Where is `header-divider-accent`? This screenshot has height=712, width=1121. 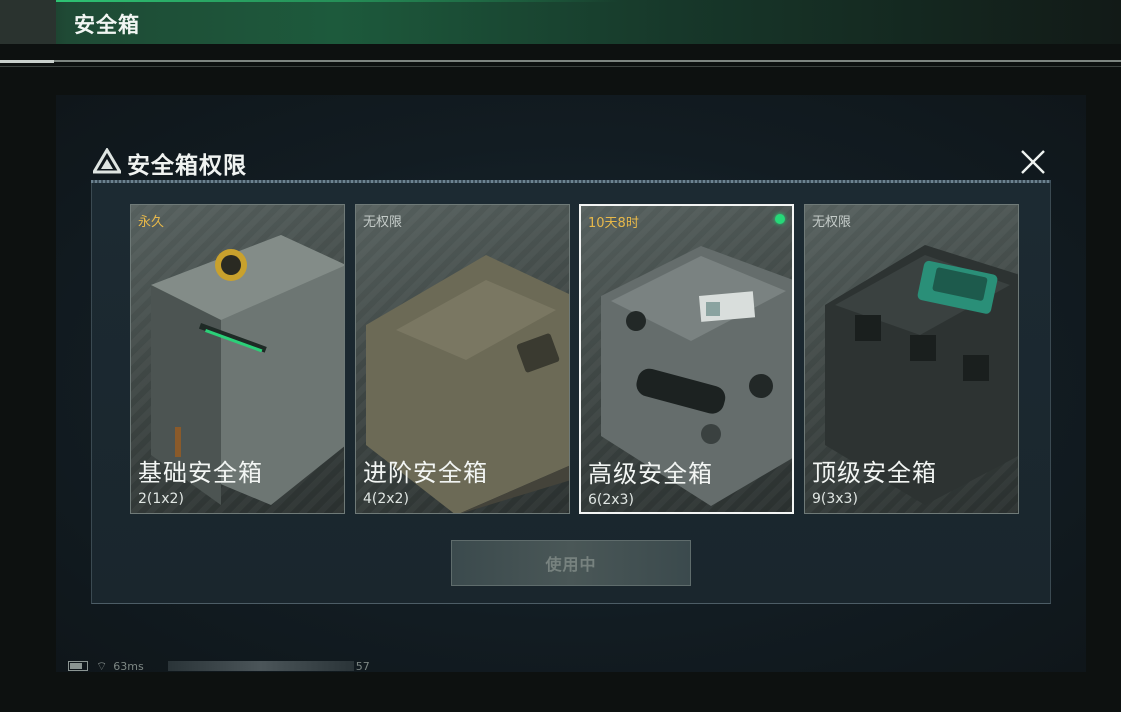
header-divider-accent is located at coordinates (27, 61).